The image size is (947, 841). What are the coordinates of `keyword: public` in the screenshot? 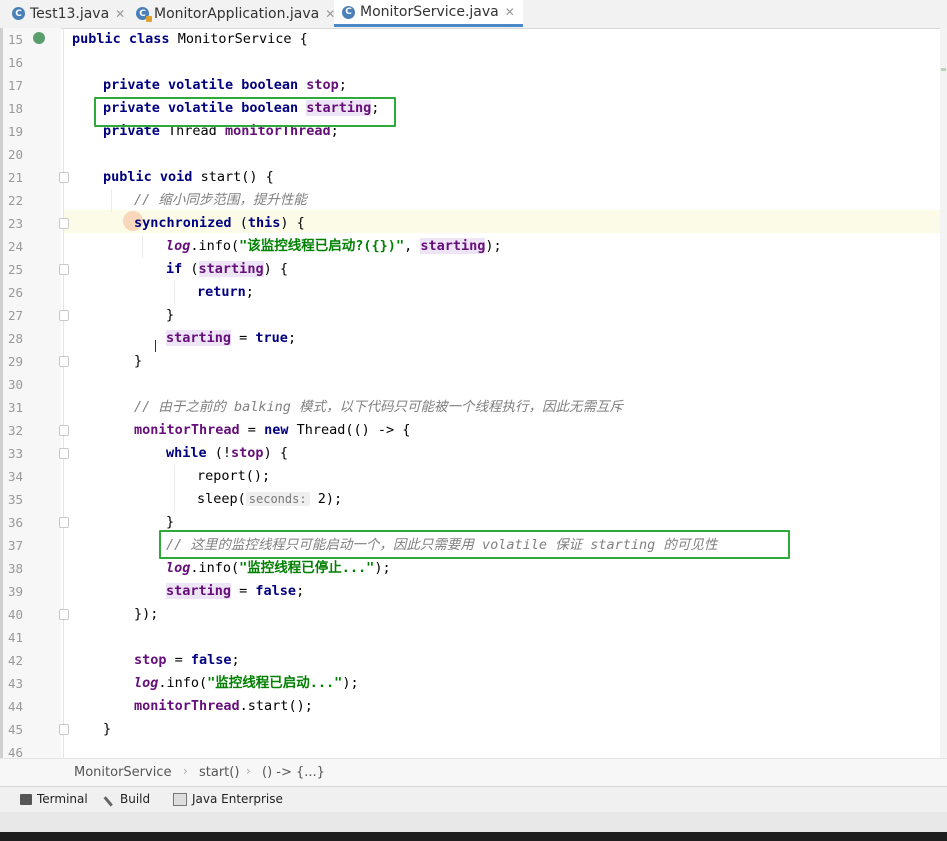 It's located at (127, 177).